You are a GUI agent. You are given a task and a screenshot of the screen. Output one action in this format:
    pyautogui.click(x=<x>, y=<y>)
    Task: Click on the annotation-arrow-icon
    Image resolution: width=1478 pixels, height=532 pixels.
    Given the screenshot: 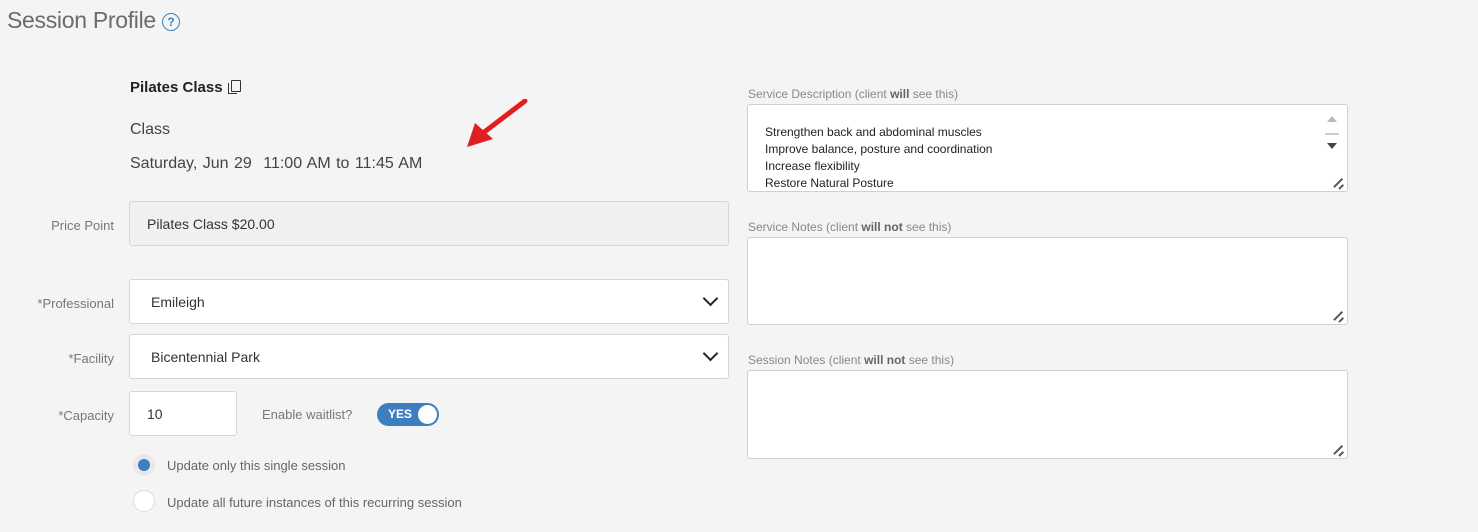 What is the action you would take?
    pyautogui.click(x=497, y=123)
    